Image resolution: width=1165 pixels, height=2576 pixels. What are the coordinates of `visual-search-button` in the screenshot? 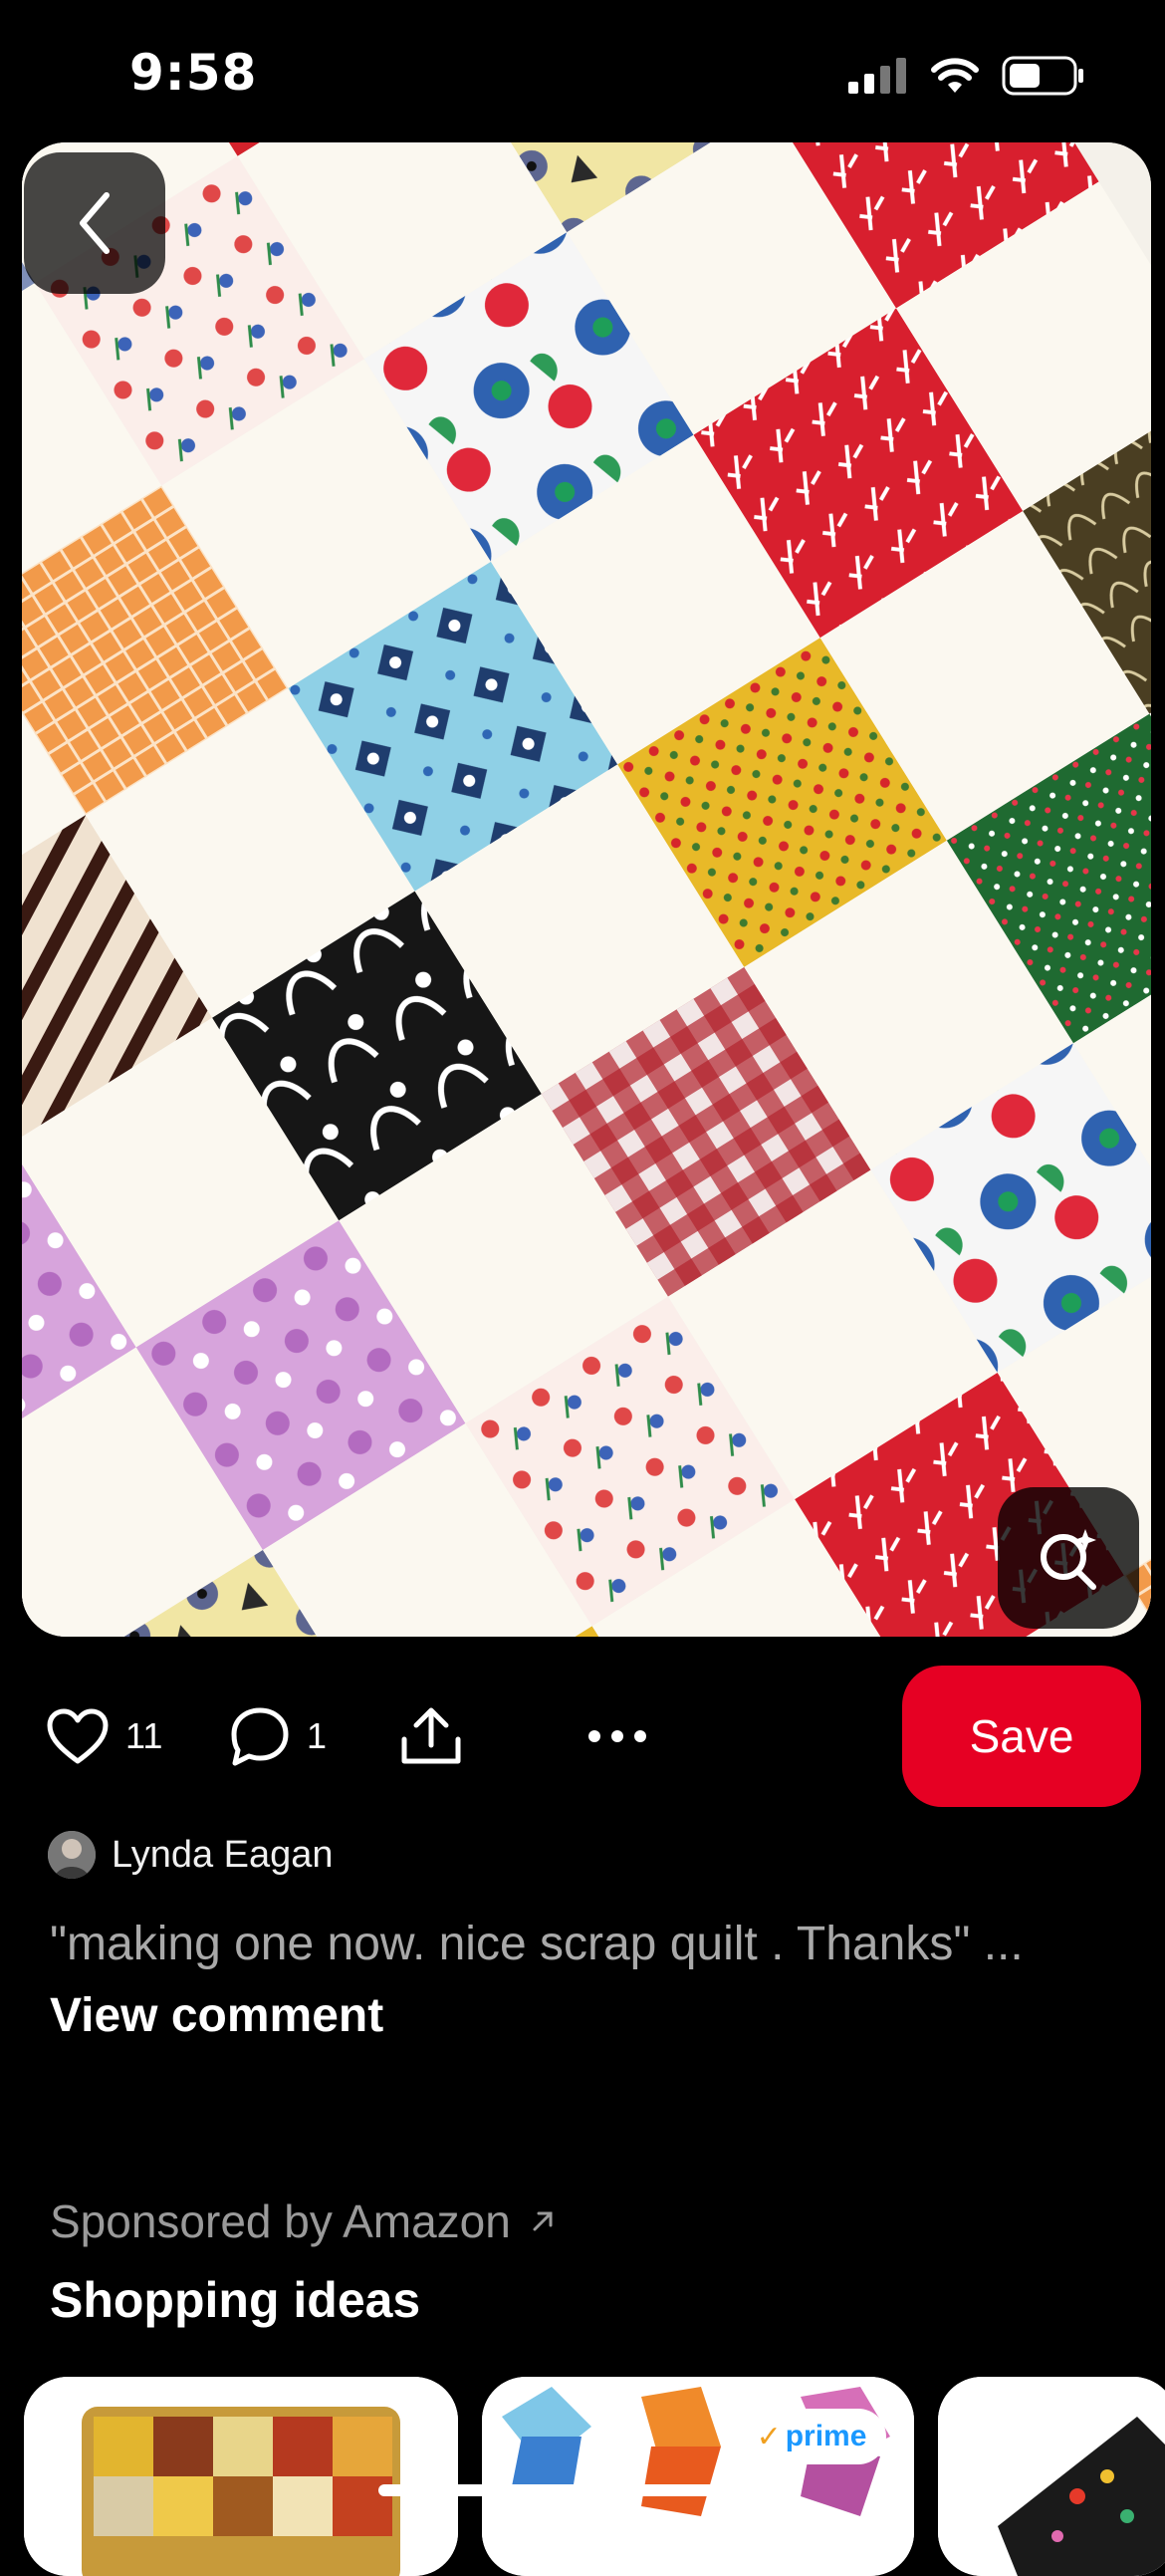 It's located at (1069, 1558).